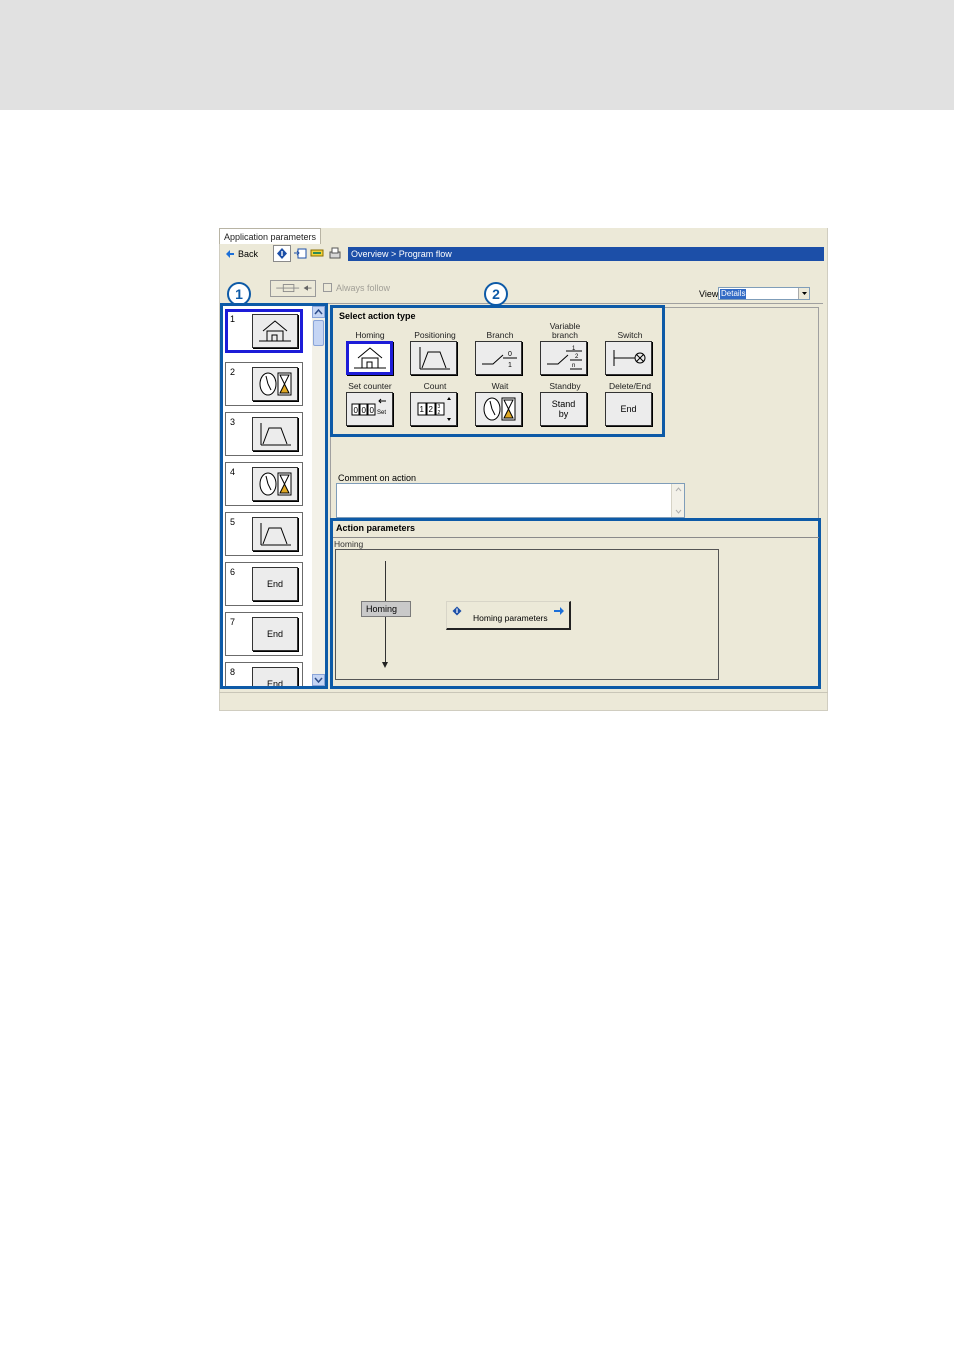 The height and width of the screenshot is (1350, 954). I want to click on svg-text: n, so click(573, 366).